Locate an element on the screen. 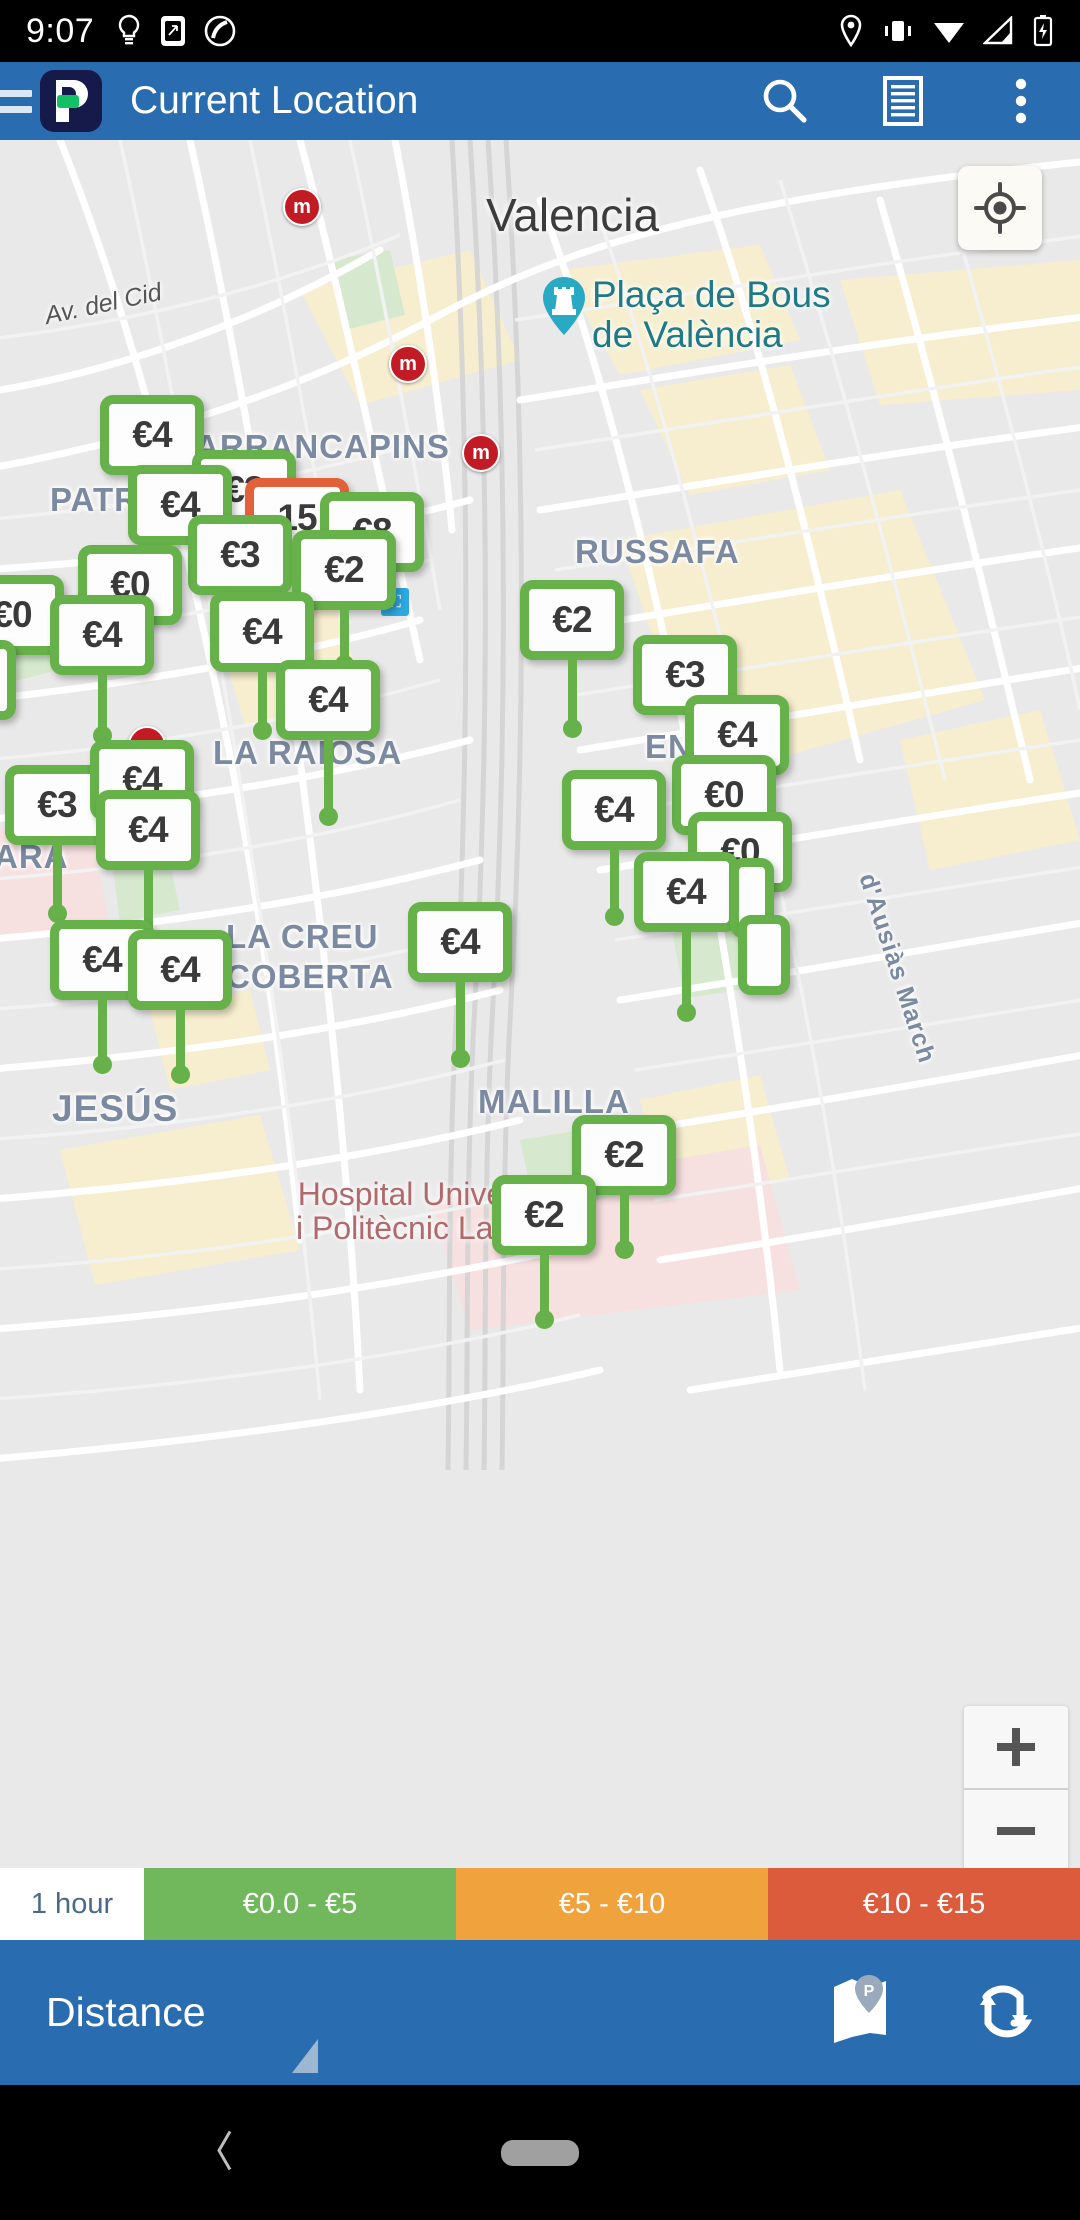 The height and width of the screenshot is (2220, 1080). android-nav-bar is located at coordinates (540, 2152).